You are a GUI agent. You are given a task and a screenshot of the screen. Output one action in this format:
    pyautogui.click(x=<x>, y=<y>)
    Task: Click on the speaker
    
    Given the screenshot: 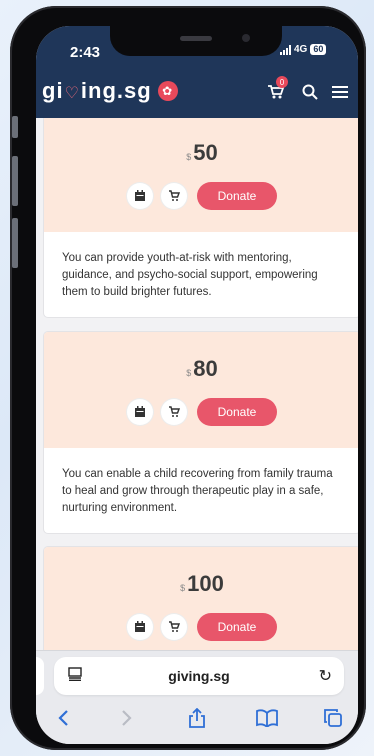 What is the action you would take?
    pyautogui.click(x=196, y=38)
    